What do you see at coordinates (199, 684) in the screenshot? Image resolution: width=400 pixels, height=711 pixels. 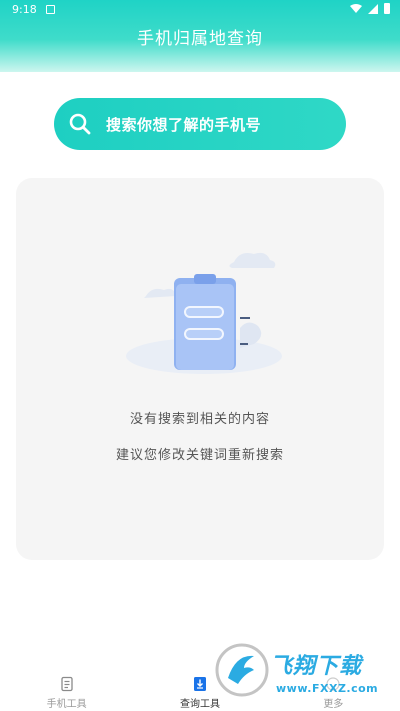 I see `query-doc-icon` at bounding box center [199, 684].